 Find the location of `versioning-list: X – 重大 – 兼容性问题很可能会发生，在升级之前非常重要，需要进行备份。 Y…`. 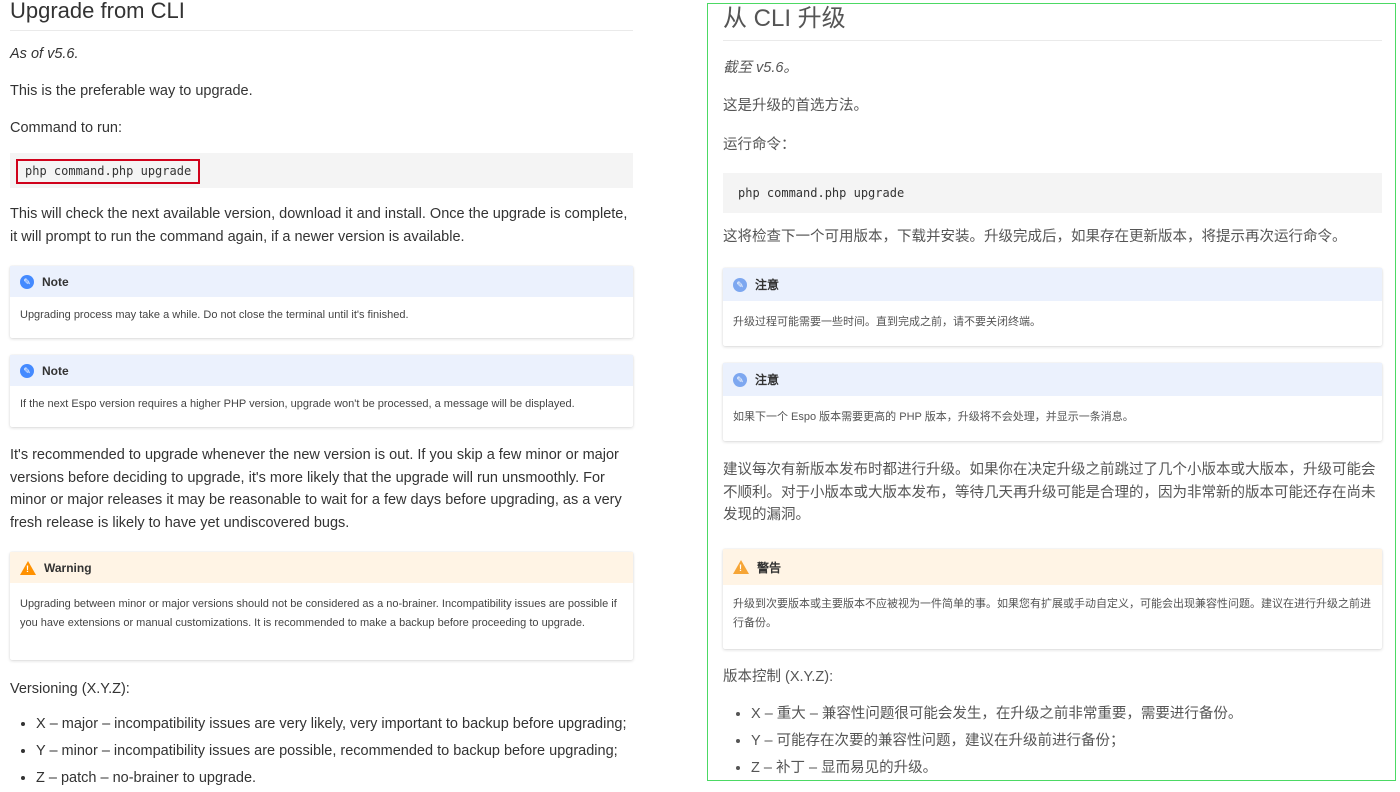

versioning-list: X – 重大 – 兼容性问题很可能会发生，在升级之前非常重要，需要进行备份。 Y… is located at coordinates (1052, 740).